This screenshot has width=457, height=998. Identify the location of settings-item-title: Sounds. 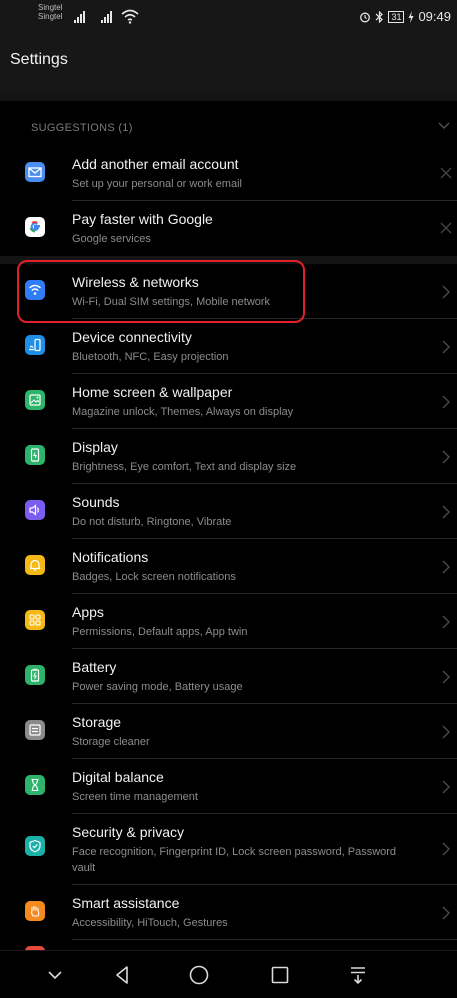
(96, 502).